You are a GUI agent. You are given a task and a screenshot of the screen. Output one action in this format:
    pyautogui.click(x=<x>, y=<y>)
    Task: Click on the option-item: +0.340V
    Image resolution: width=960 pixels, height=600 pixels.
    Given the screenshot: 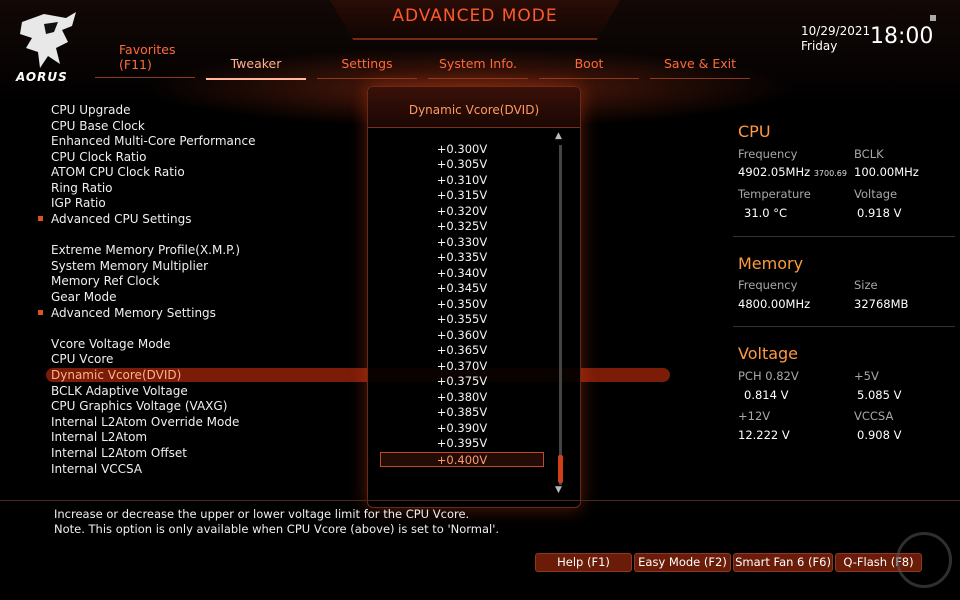 What is the action you would take?
    pyautogui.click(x=462, y=273)
    